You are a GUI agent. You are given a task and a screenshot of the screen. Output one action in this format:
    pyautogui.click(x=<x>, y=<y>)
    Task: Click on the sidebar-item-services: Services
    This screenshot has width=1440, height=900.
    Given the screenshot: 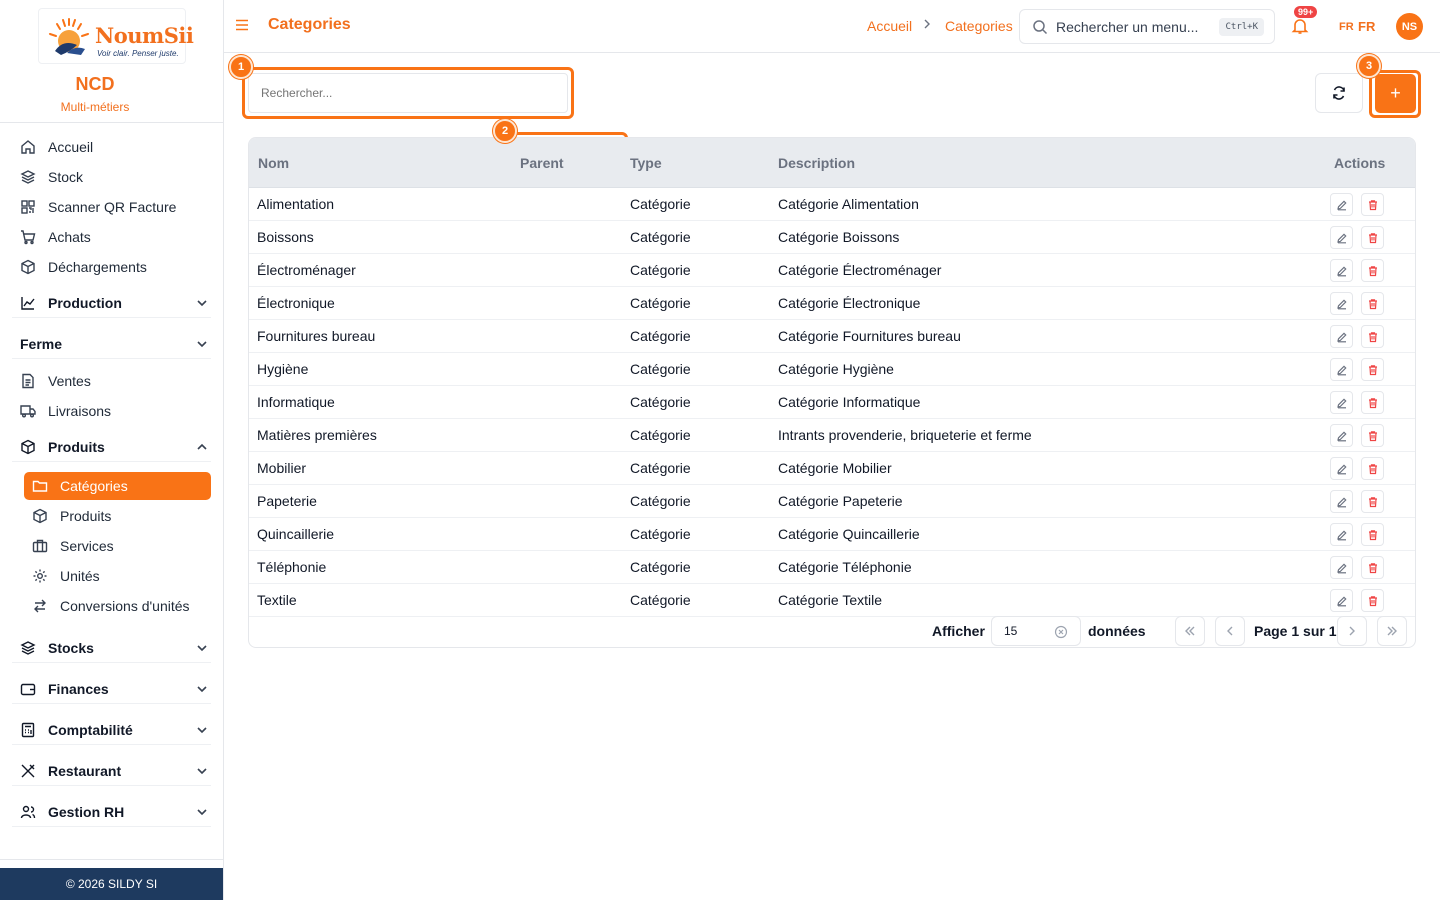 What is the action you would take?
    pyautogui.click(x=73, y=546)
    